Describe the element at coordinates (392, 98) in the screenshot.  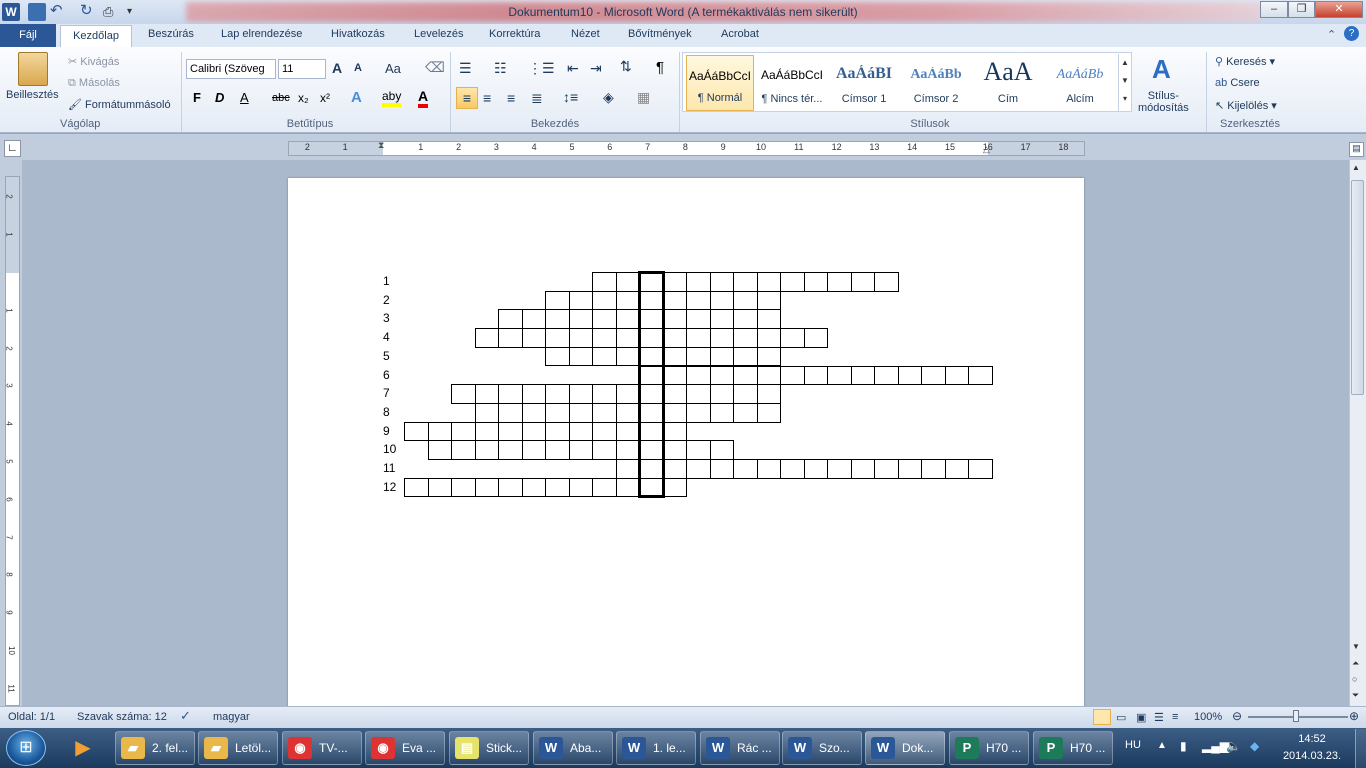
I see `highlight-button: aby` at that location.